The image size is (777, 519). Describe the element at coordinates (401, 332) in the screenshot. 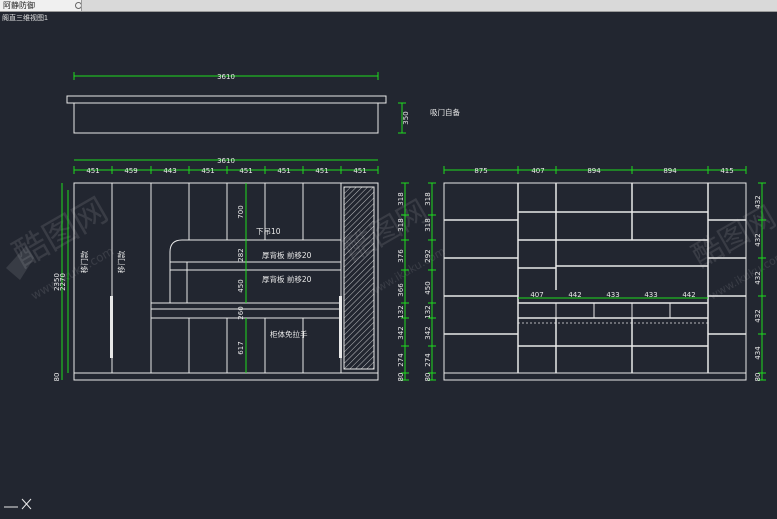

I see `left-right-dim-6: 342` at that location.